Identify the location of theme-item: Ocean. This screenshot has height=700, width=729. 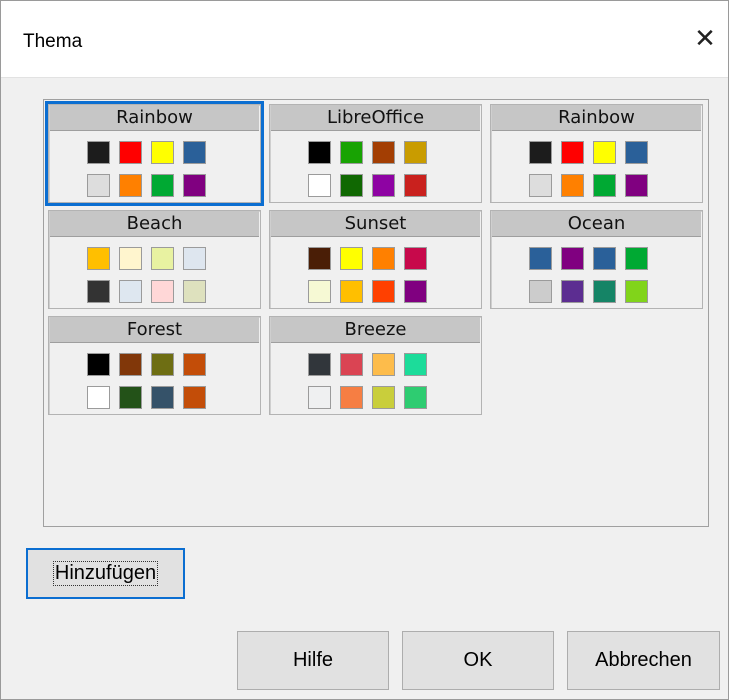
(596, 259).